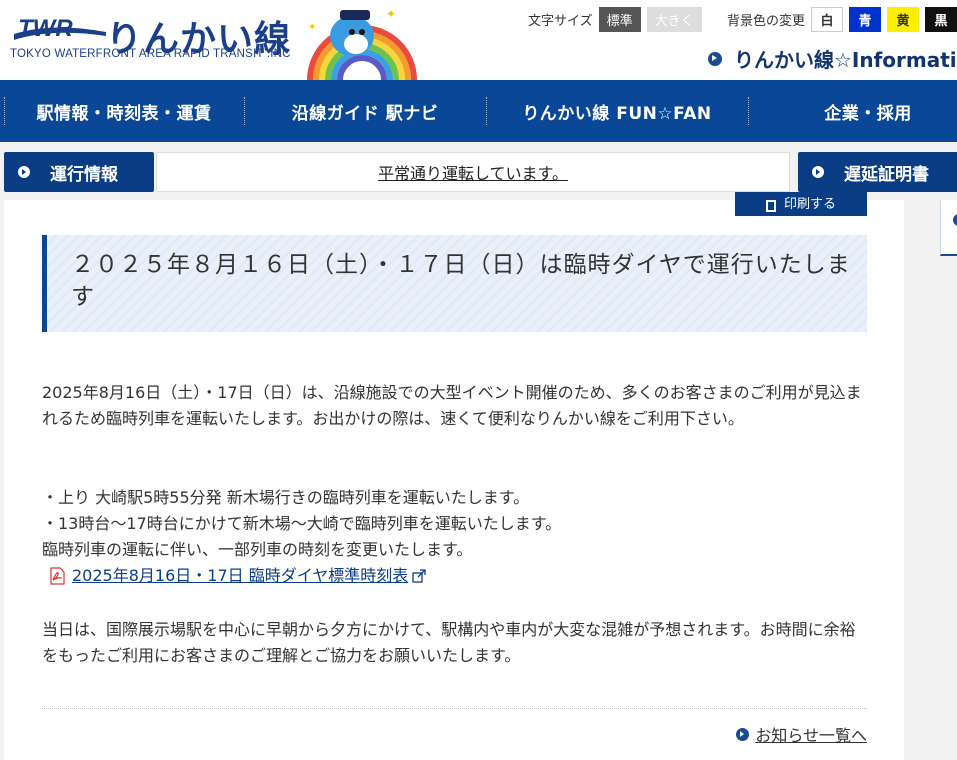 This screenshot has height=760, width=957. I want to click on news-list-link-label: お知らせ一覧へ, so click(811, 735).